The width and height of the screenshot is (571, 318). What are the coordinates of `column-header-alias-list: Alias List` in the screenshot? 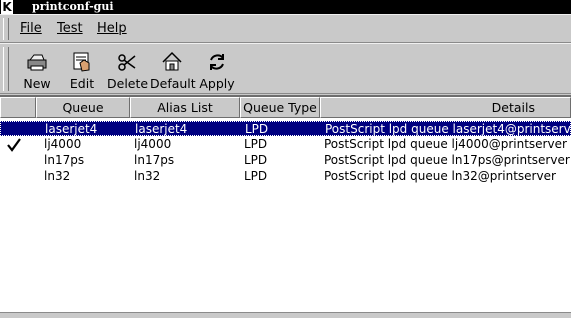 It's located at (185, 107).